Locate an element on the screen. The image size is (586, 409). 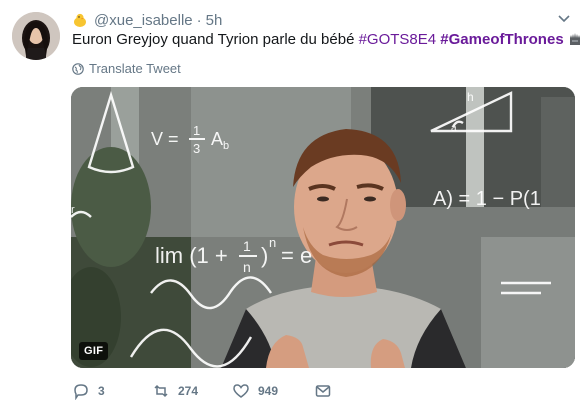
avatar is located at coordinates (36, 36).